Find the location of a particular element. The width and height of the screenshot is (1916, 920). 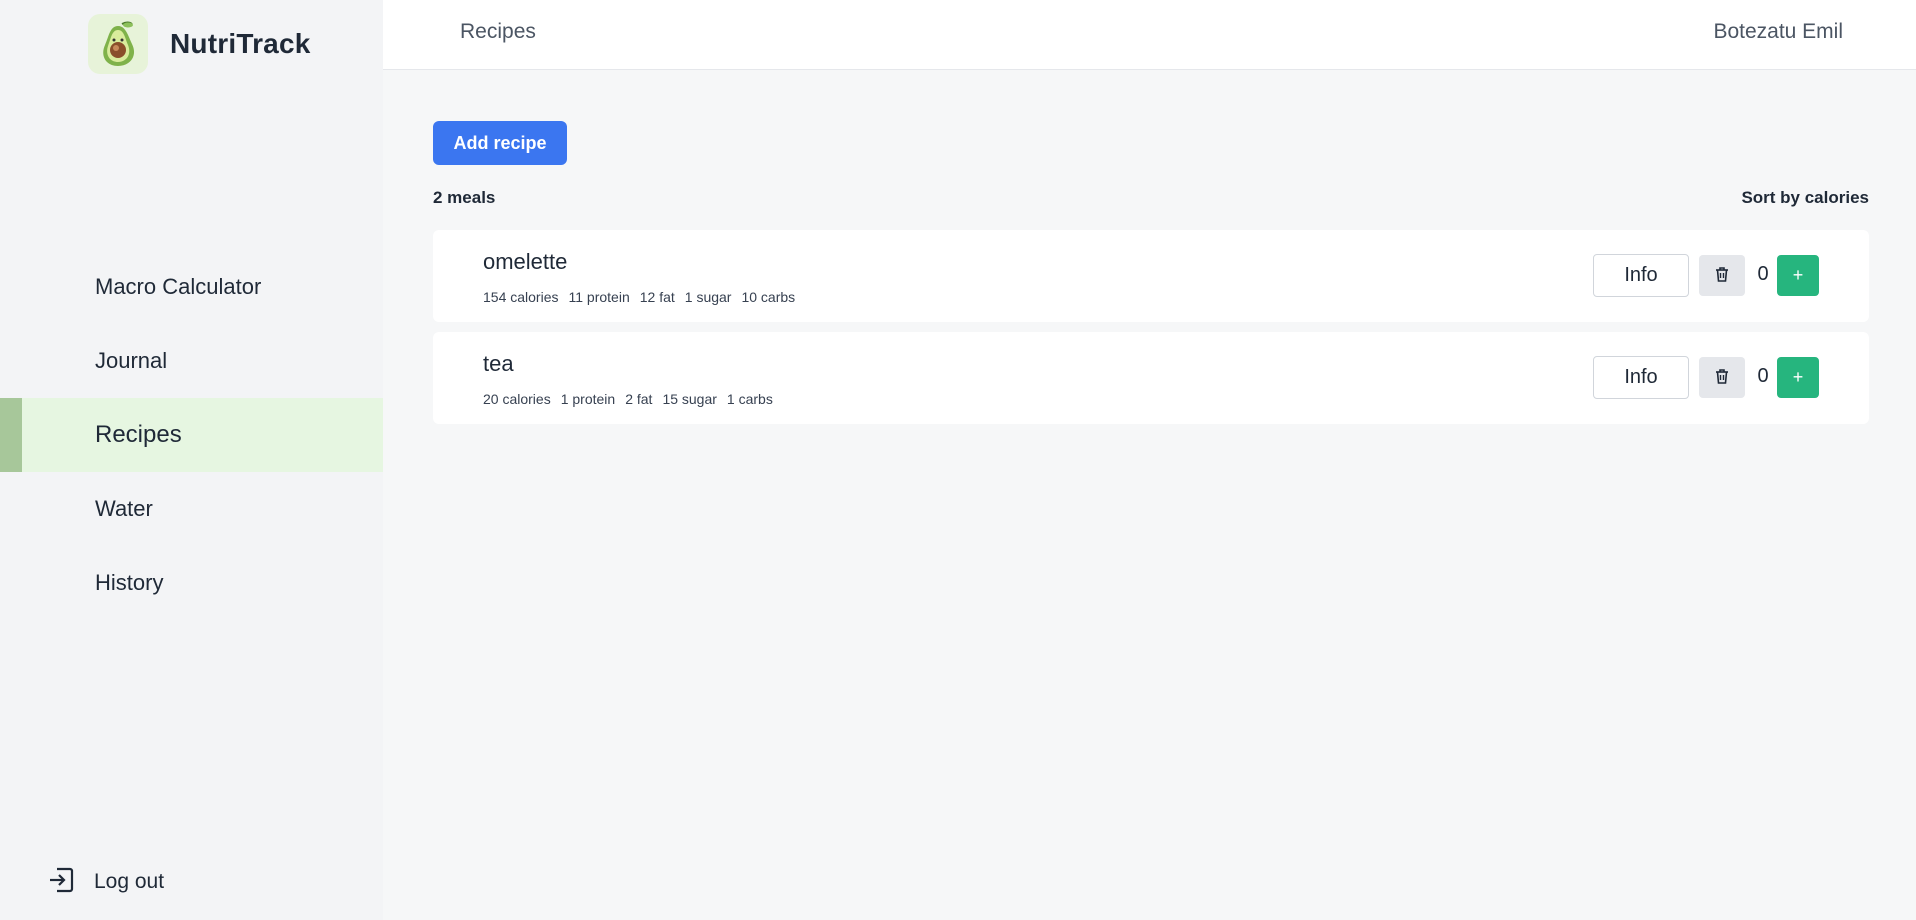

recipe-name: omelette is located at coordinates (525, 261).